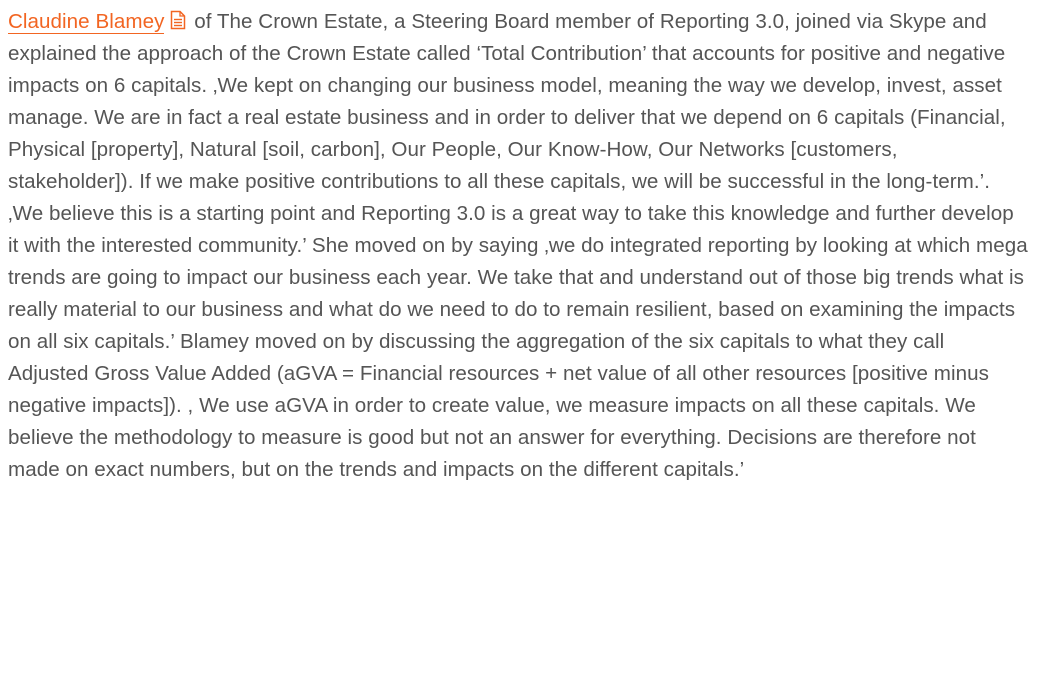 This screenshot has height=673, width=1040. I want to click on document-icon, so click(178, 20).